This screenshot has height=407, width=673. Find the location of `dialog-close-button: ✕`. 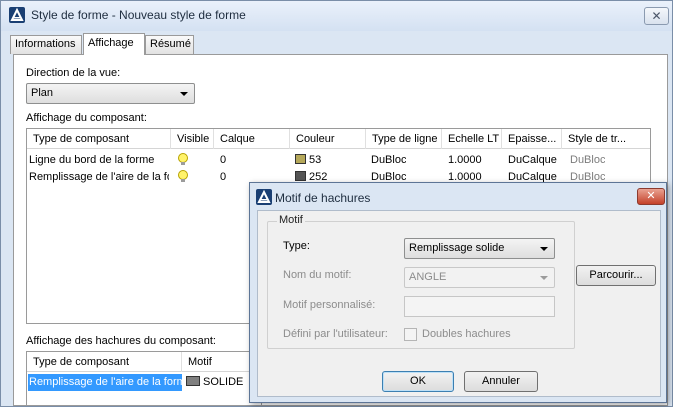

dialog-close-button: ✕ is located at coordinates (651, 196).